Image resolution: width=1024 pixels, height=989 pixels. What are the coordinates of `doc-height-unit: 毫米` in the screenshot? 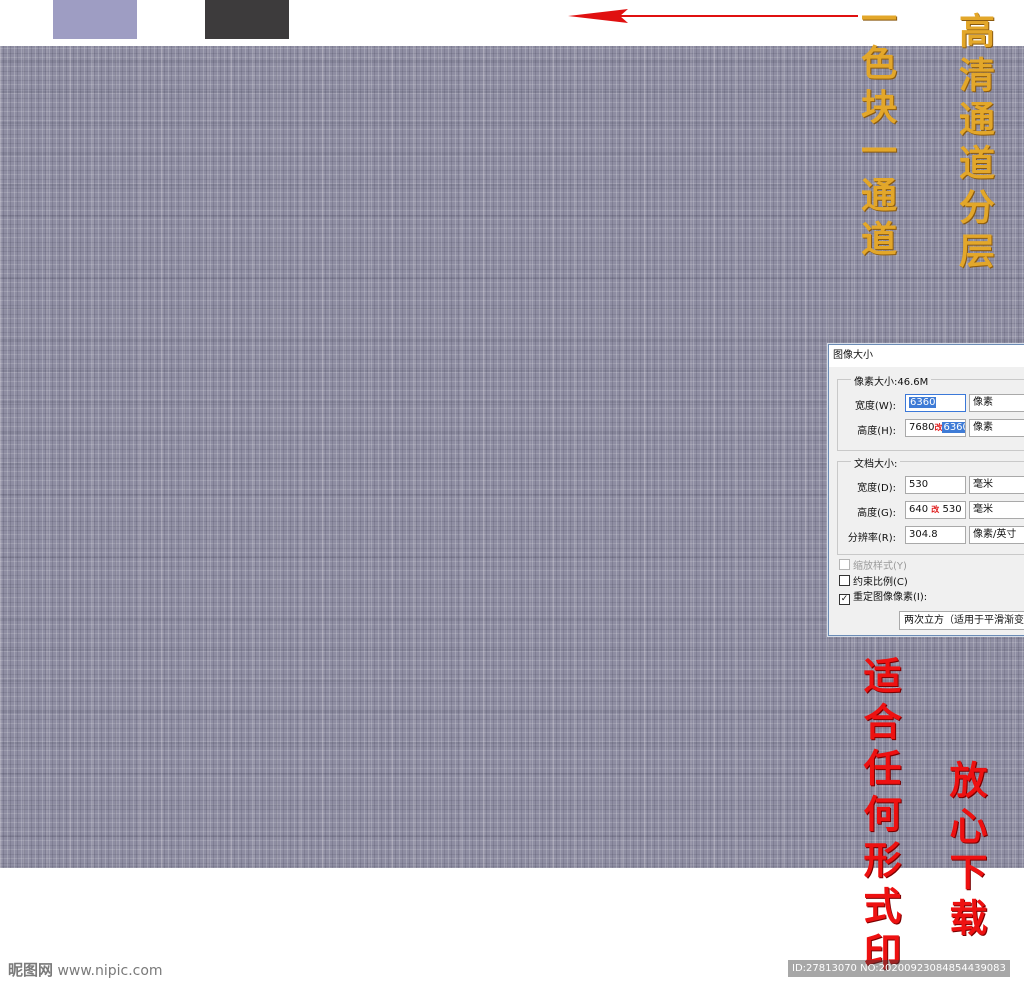 It's located at (983, 509).